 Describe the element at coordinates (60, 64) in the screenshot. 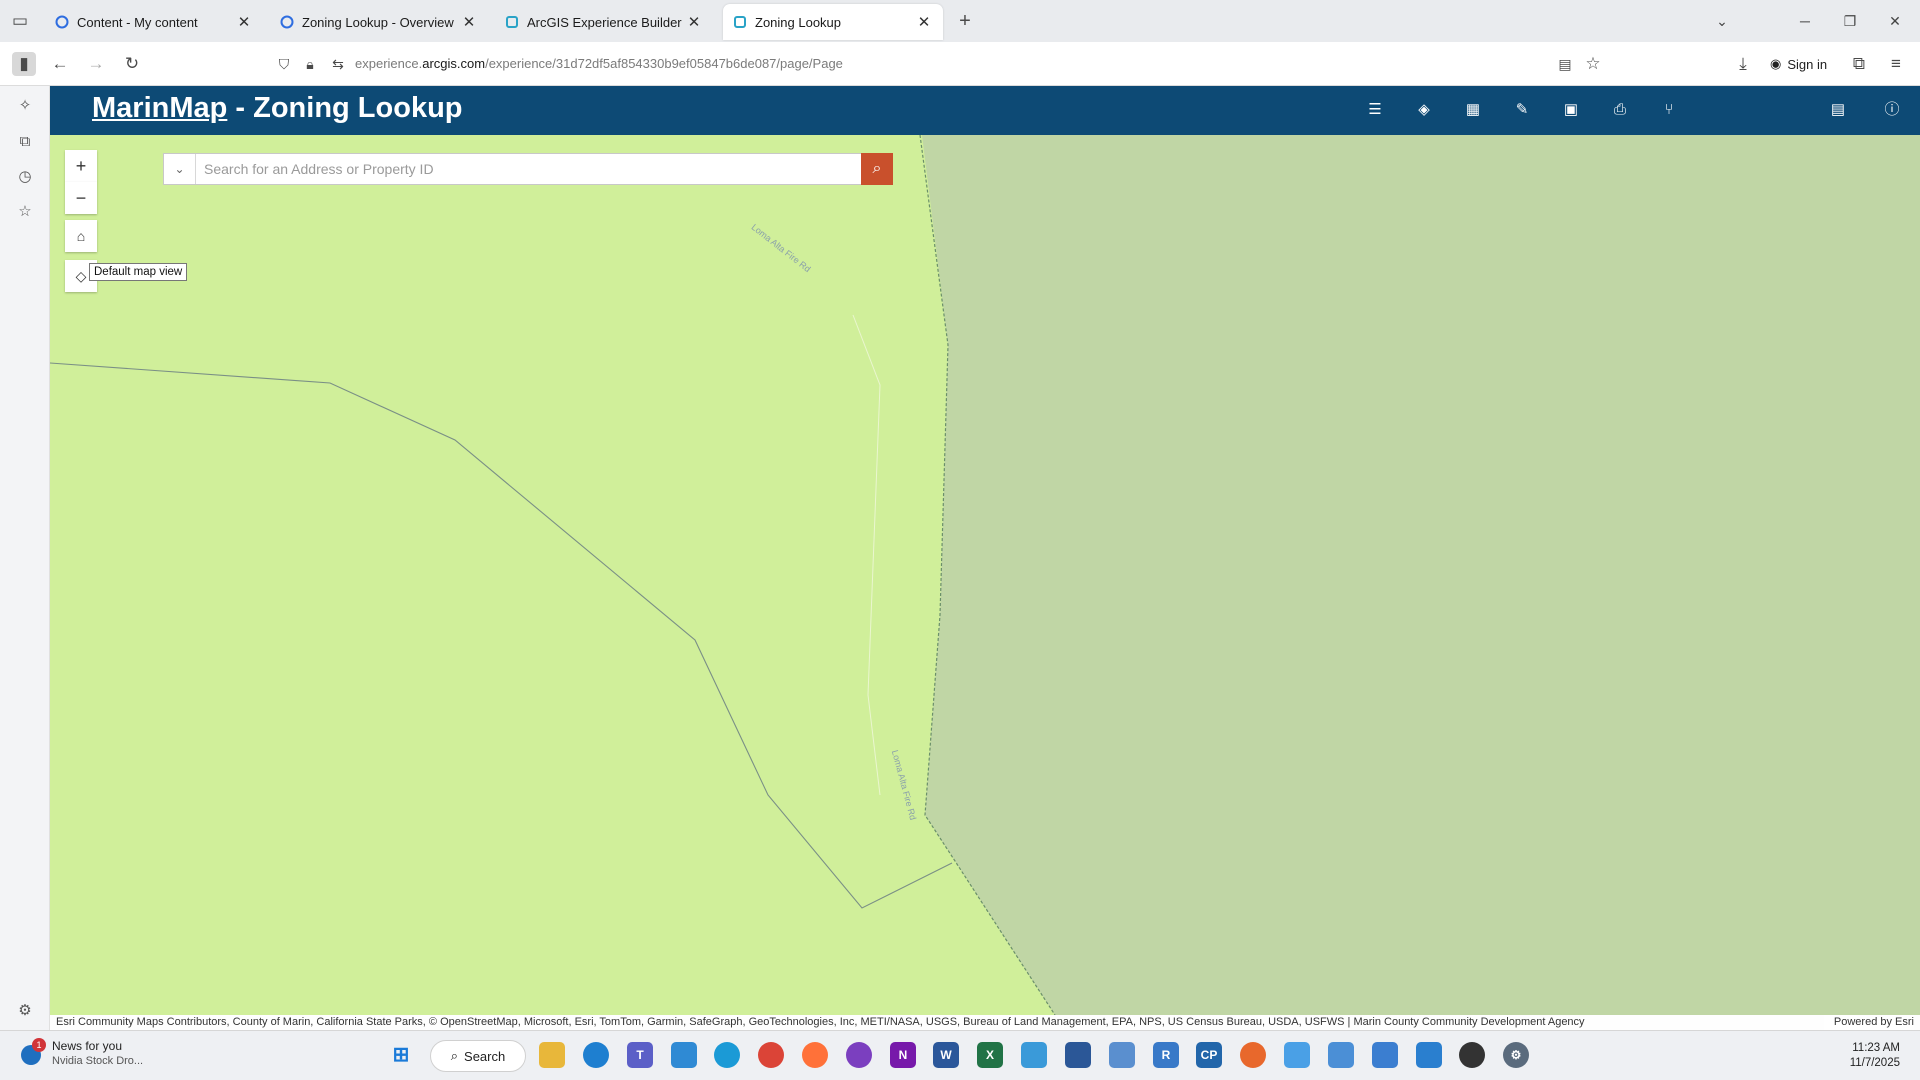

I see `back-icon: ←` at that location.